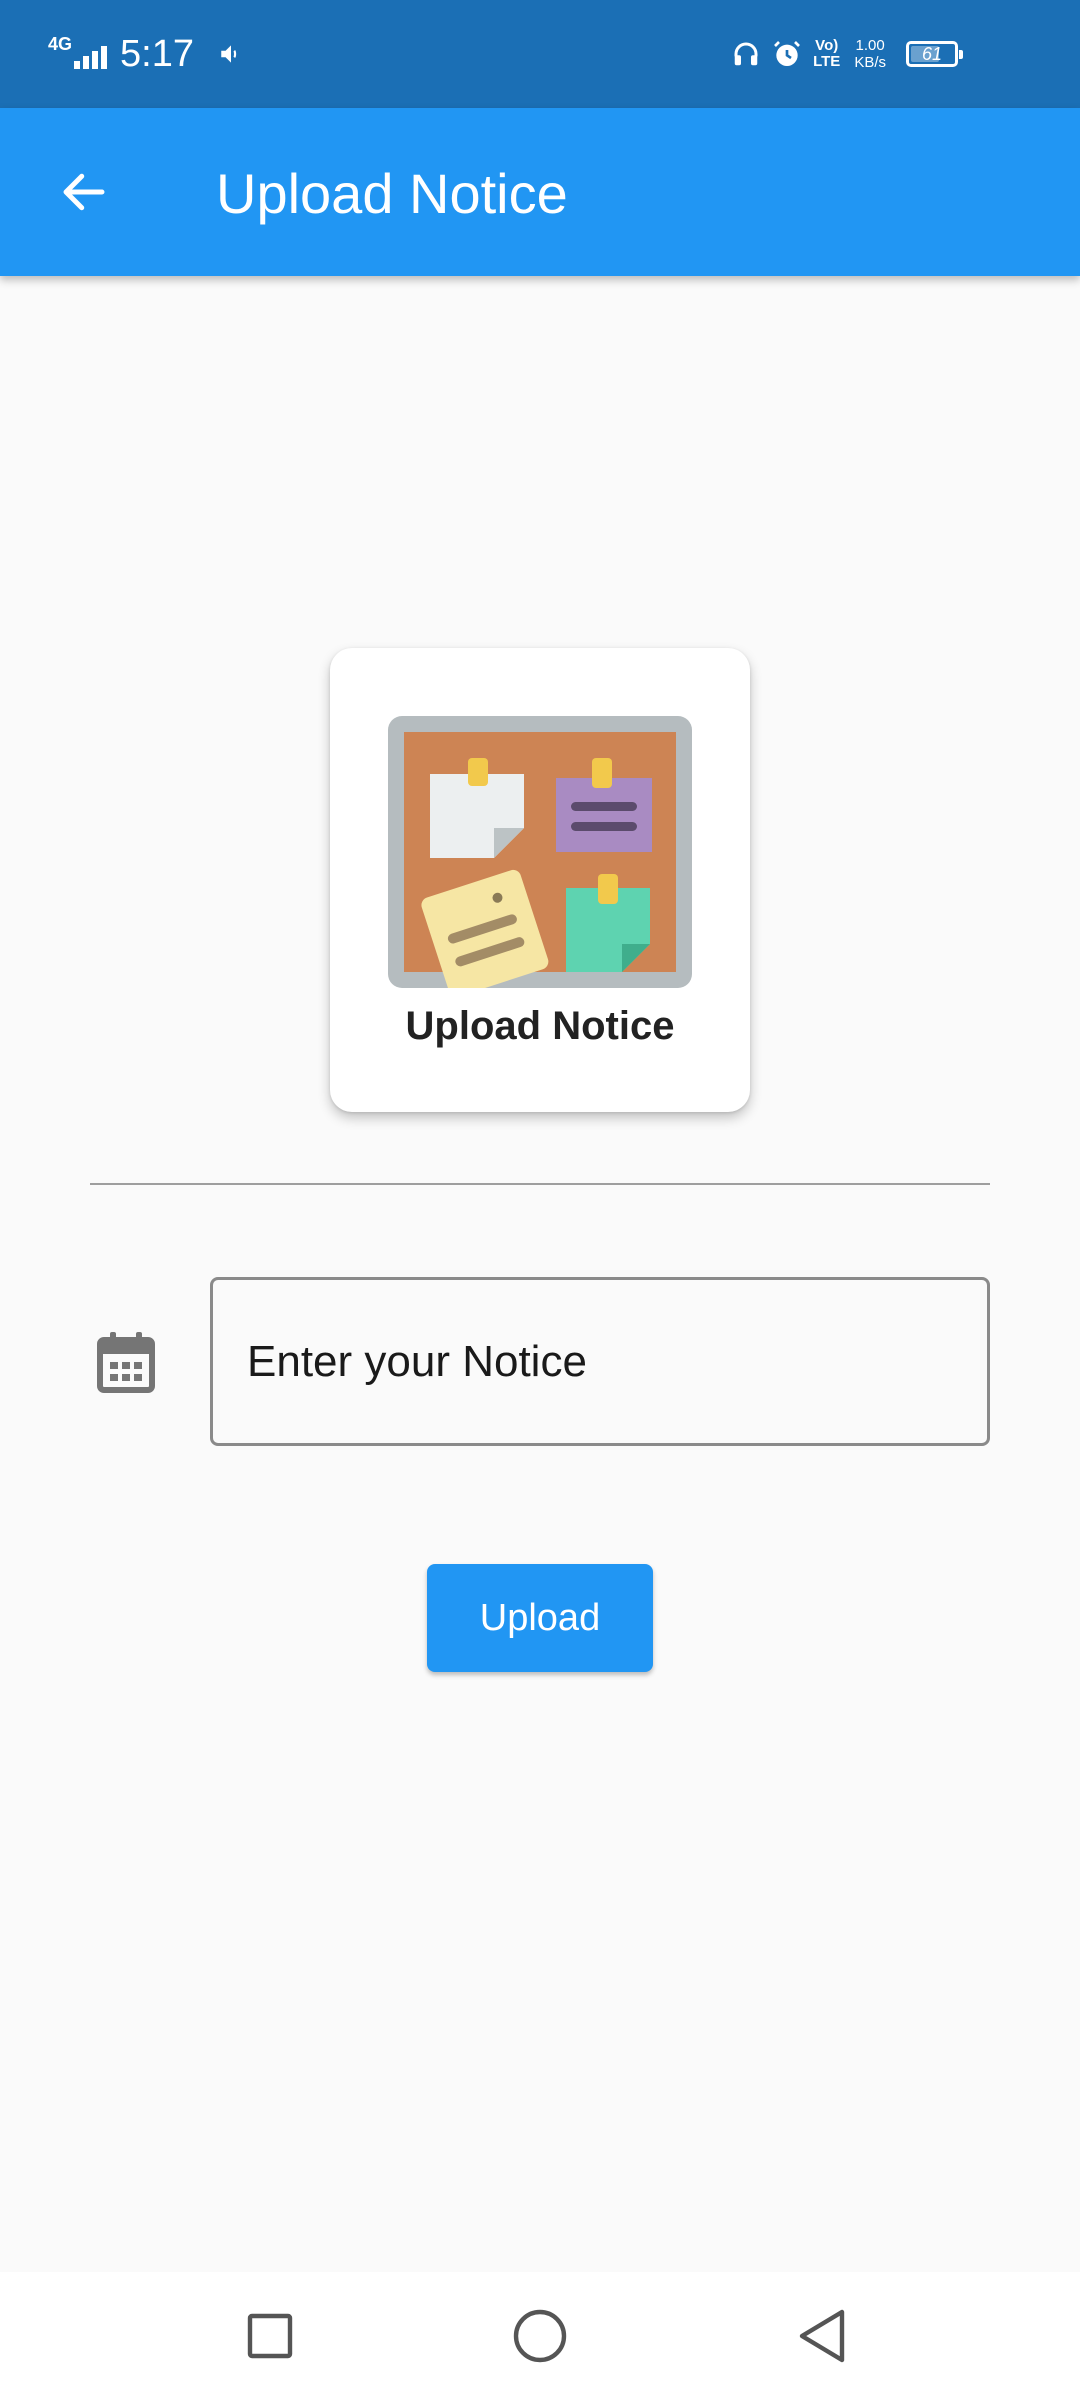 The image size is (1080, 2400). I want to click on home-circle-icon, so click(540, 2336).